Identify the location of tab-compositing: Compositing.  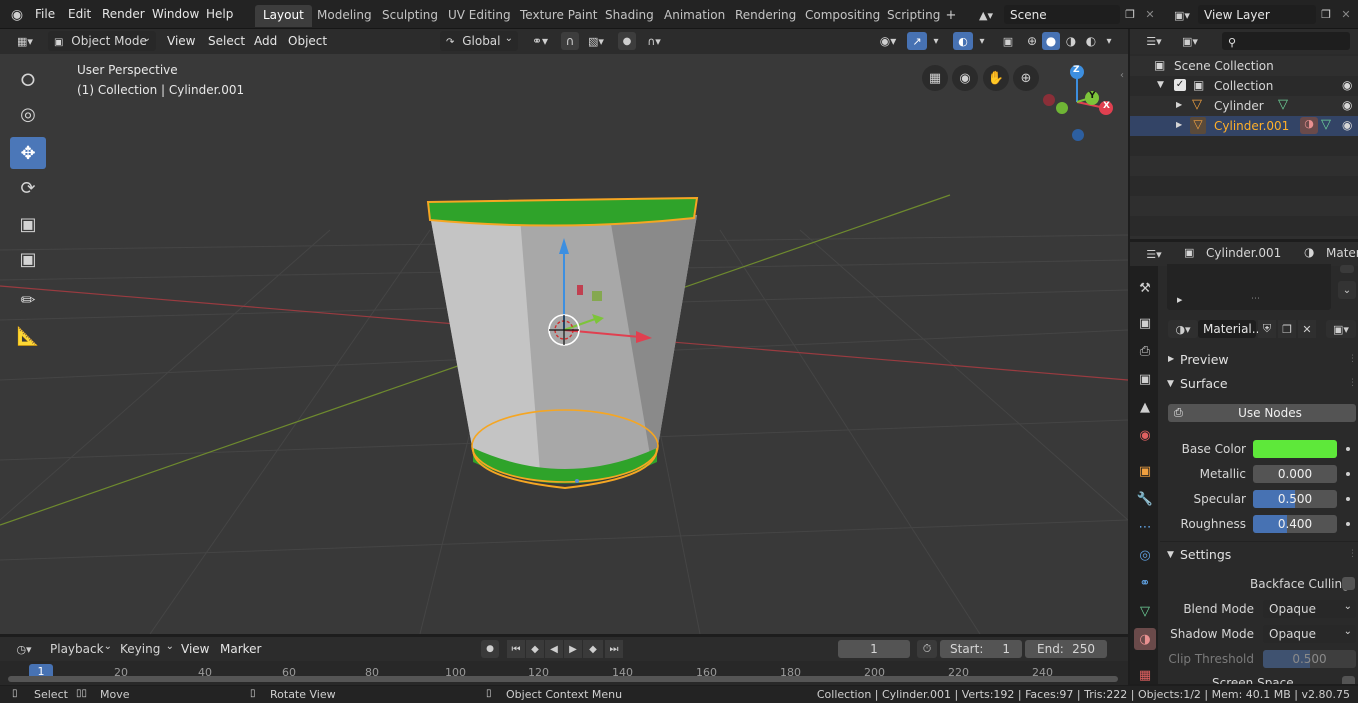
(842, 16).